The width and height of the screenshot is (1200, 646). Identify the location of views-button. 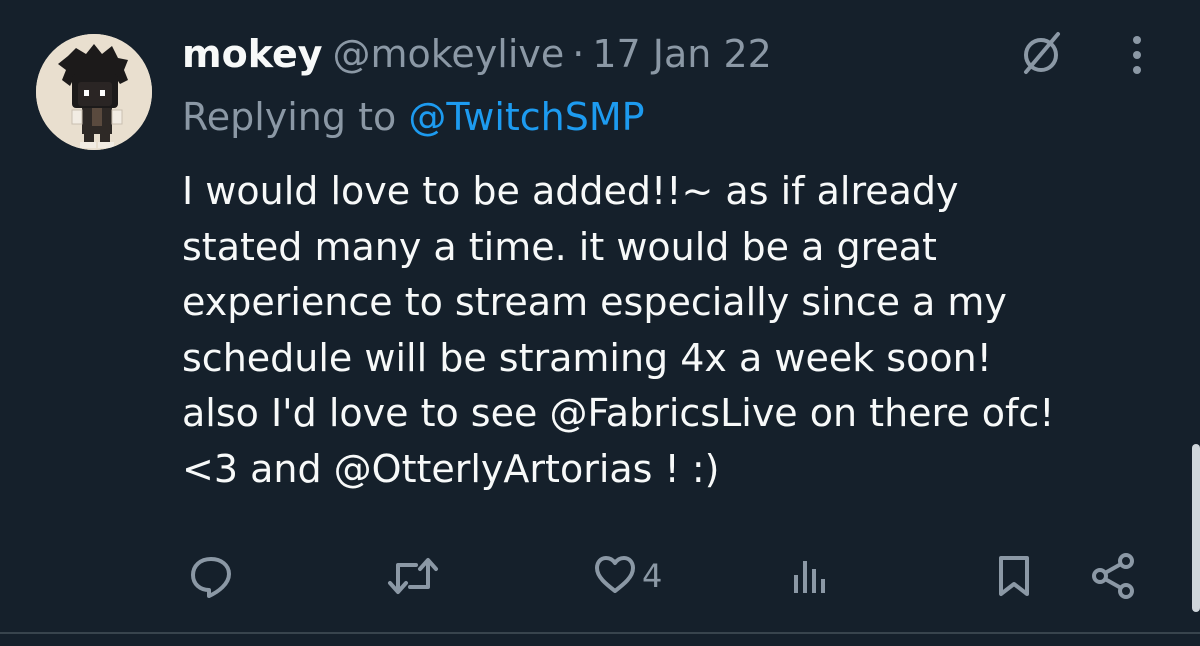
(810, 576).